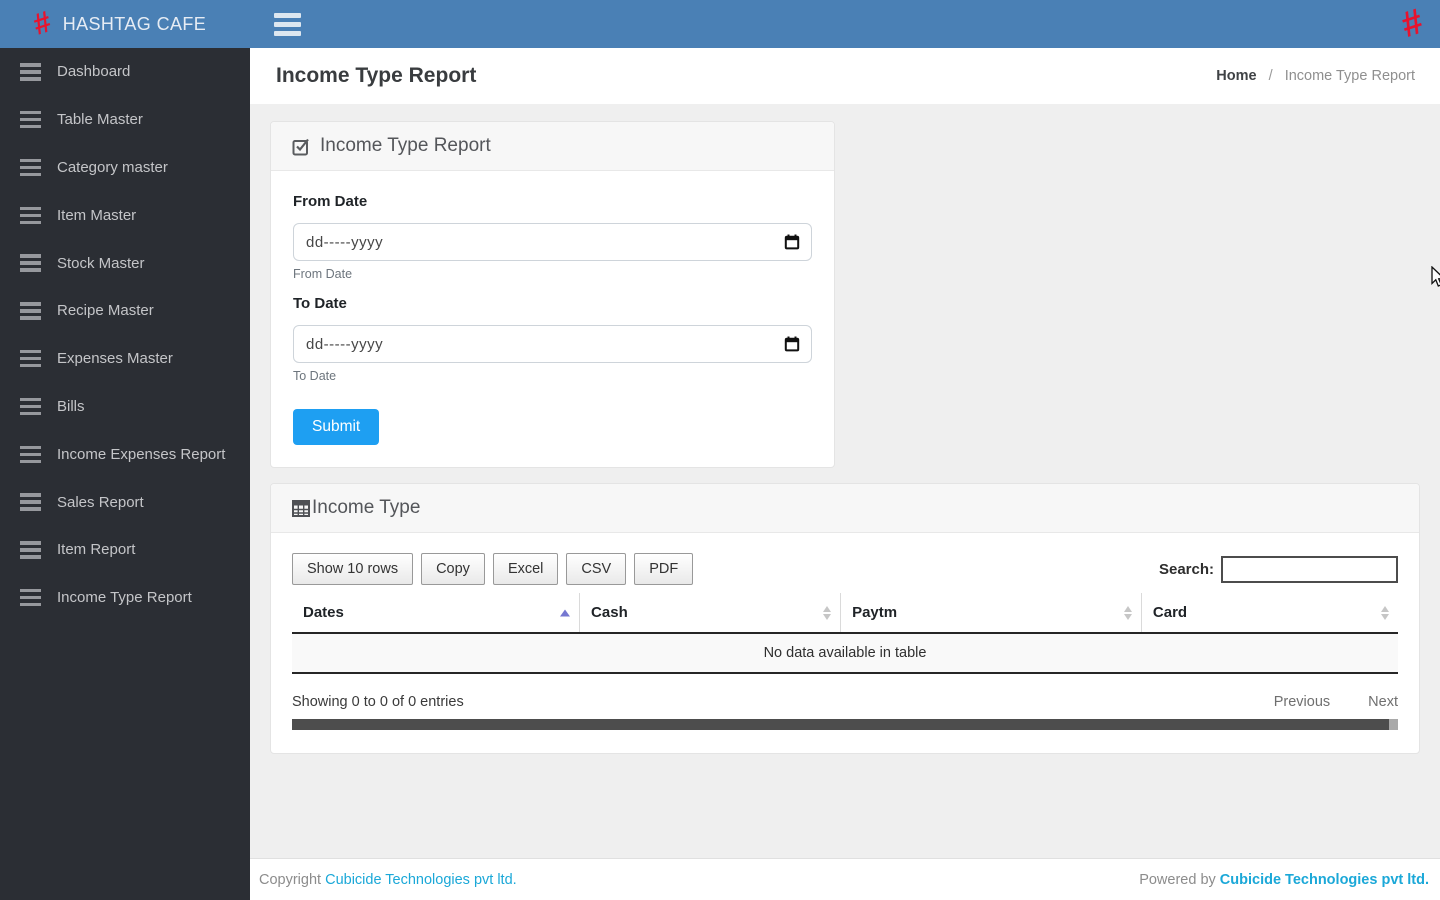  I want to click on hashtag-logo-icon: #, so click(42, 23).